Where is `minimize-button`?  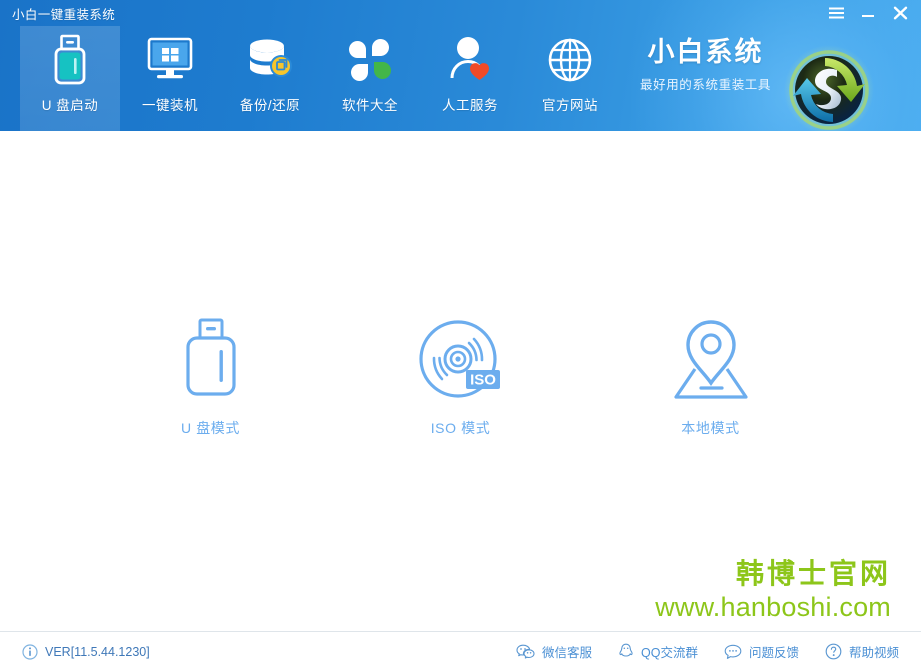 minimize-button is located at coordinates (868, 13).